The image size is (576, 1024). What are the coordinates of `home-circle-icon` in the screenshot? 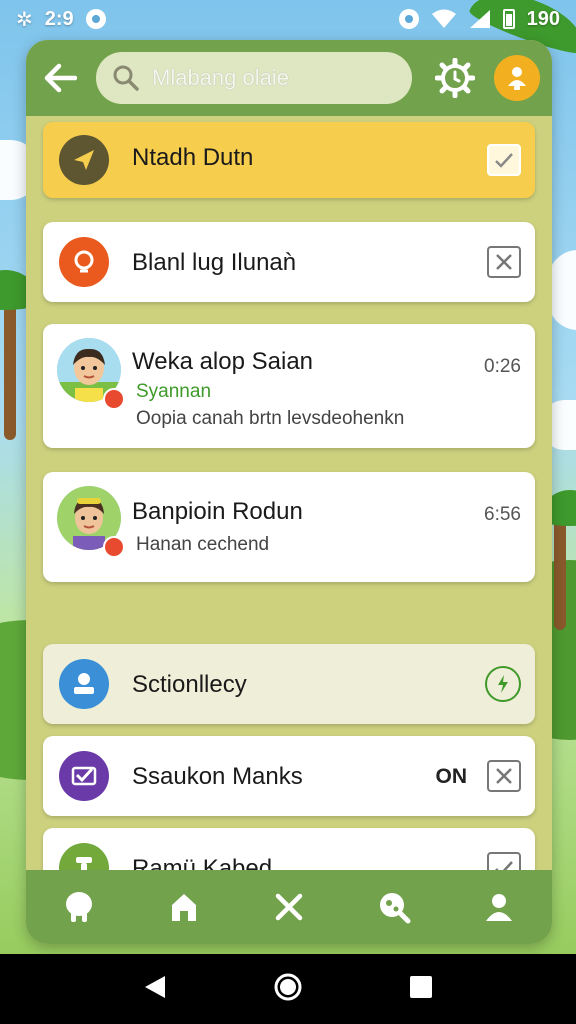 It's located at (288, 986).